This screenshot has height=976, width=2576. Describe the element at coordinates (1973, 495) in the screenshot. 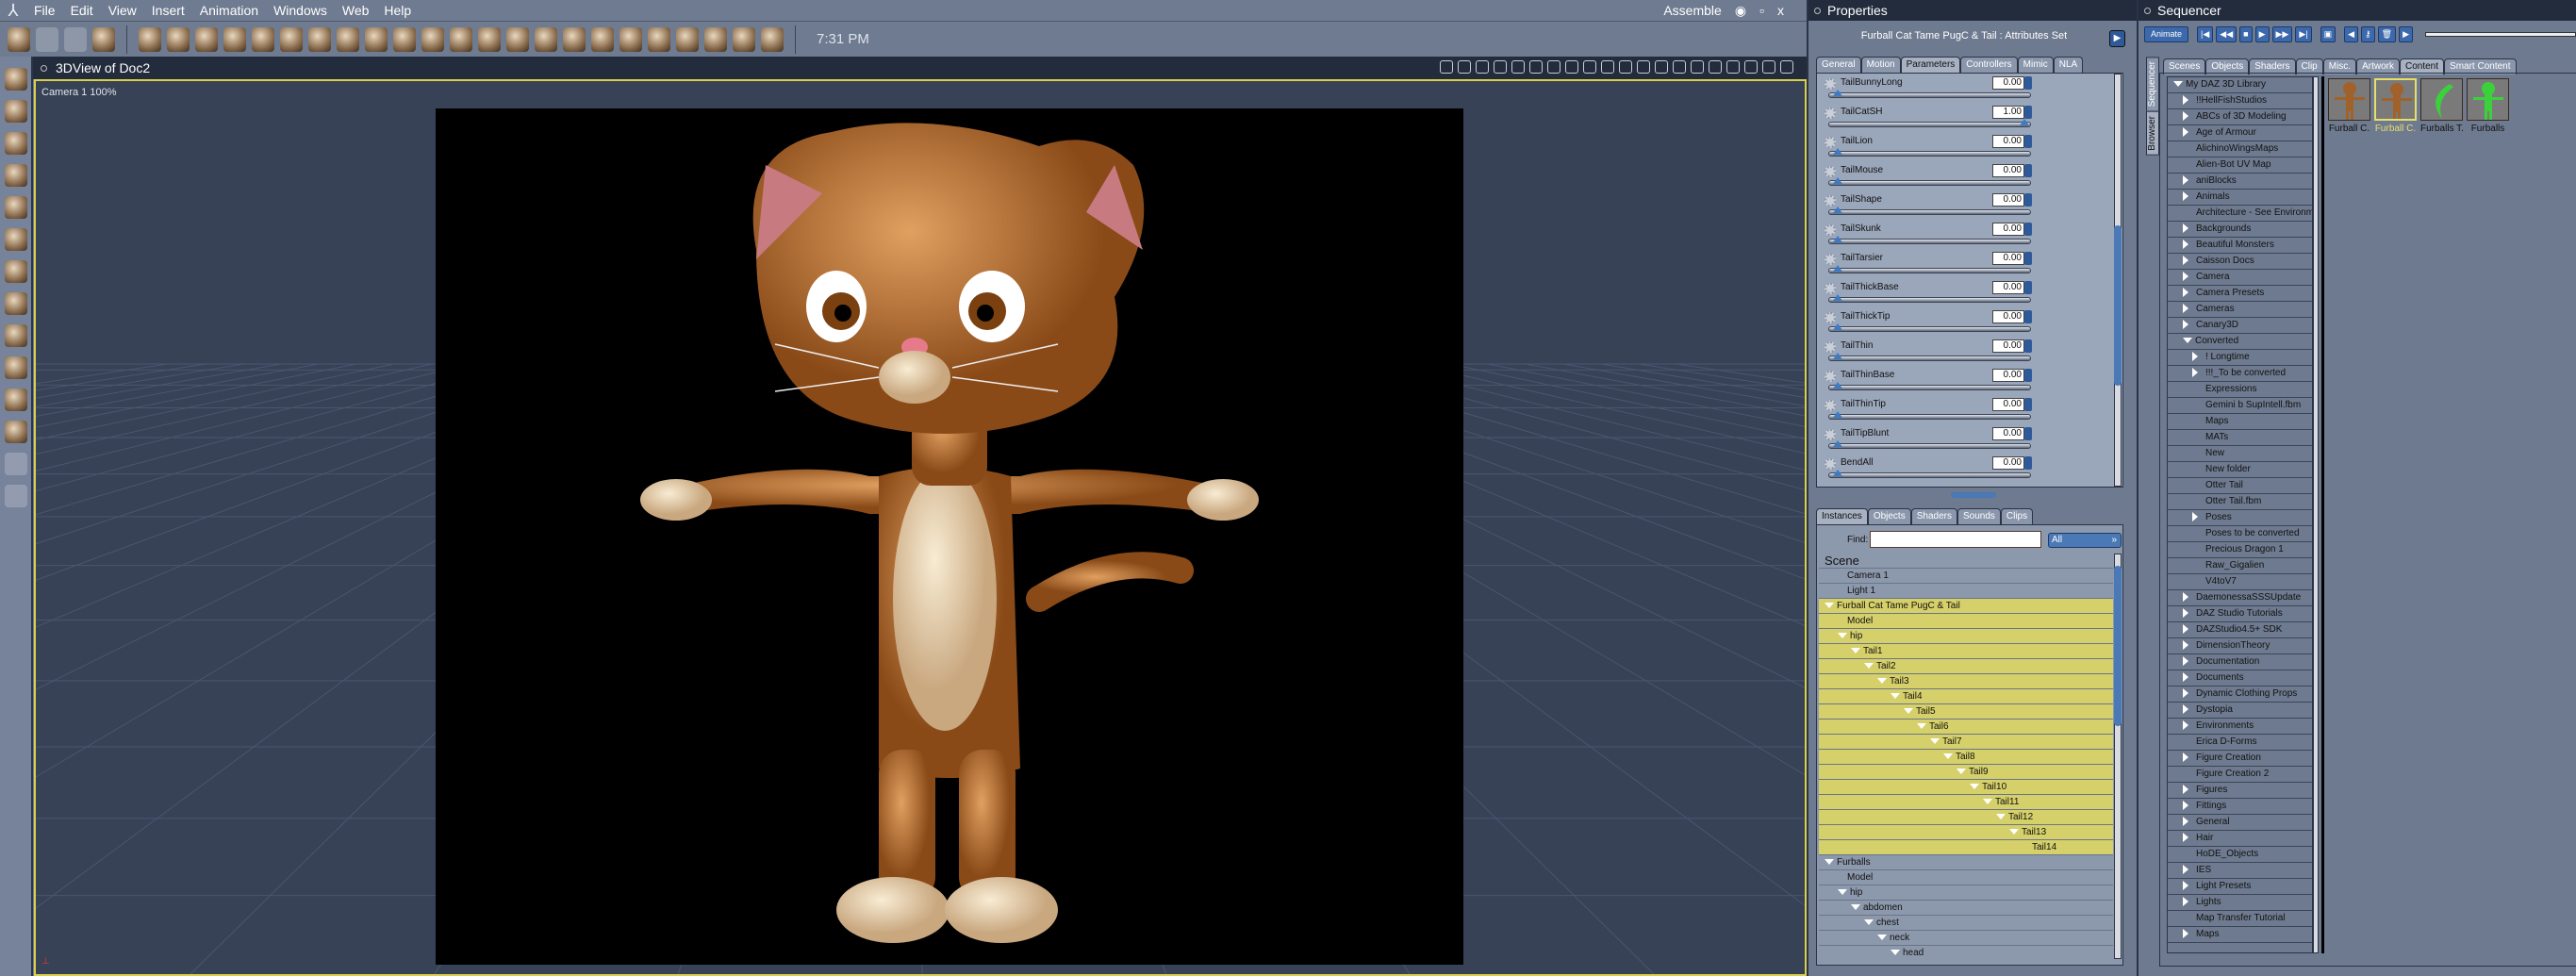

I see `panel-splitter` at that location.